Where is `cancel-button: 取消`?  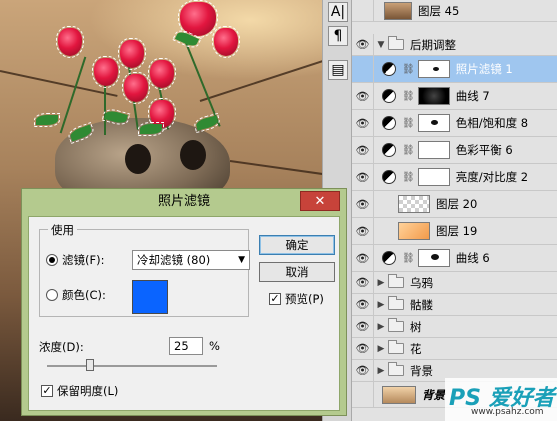 cancel-button: 取消 is located at coordinates (297, 272).